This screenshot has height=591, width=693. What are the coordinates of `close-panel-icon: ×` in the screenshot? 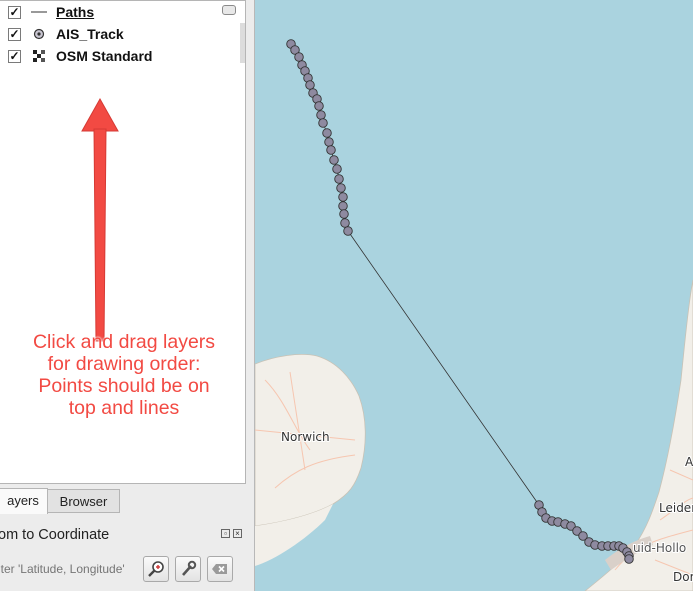 It's located at (237, 533).